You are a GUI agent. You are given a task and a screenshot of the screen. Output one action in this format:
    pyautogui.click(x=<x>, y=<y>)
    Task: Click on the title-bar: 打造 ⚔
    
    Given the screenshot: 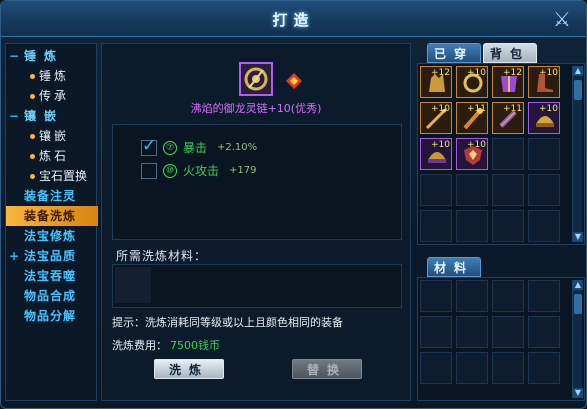 What is the action you would take?
    pyautogui.click(x=293, y=19)
    